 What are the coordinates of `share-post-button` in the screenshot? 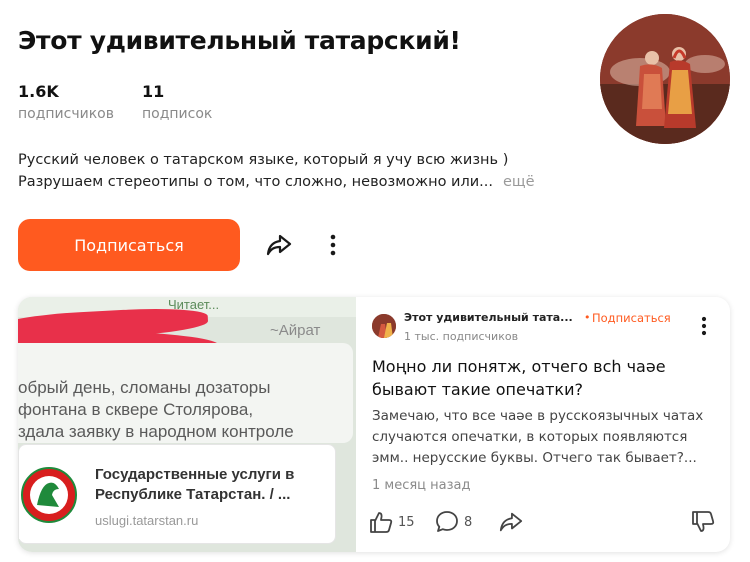 It's located at (511, 522).